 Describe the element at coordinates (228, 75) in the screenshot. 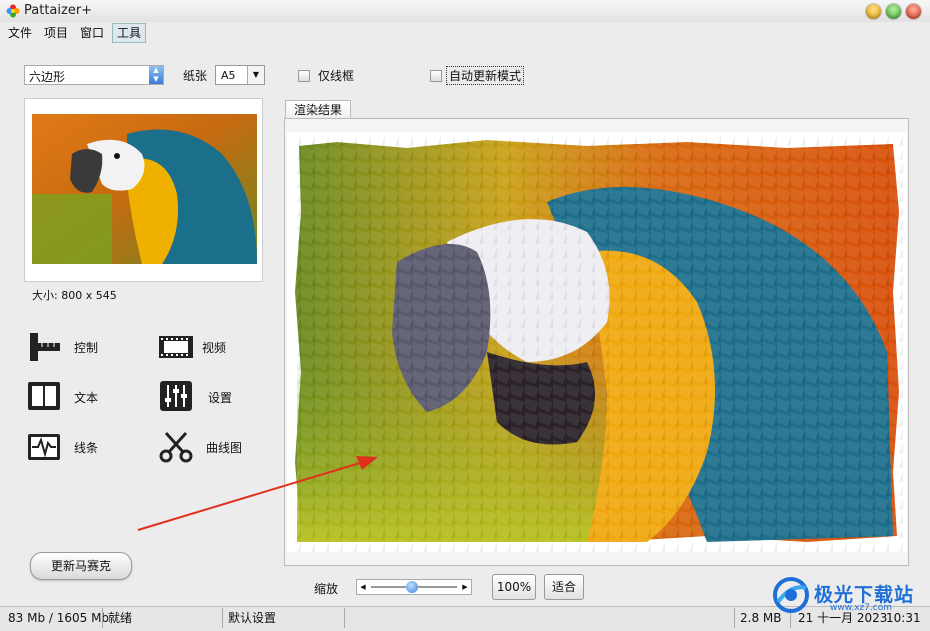

I see `paper-select-value: A5` at that location.